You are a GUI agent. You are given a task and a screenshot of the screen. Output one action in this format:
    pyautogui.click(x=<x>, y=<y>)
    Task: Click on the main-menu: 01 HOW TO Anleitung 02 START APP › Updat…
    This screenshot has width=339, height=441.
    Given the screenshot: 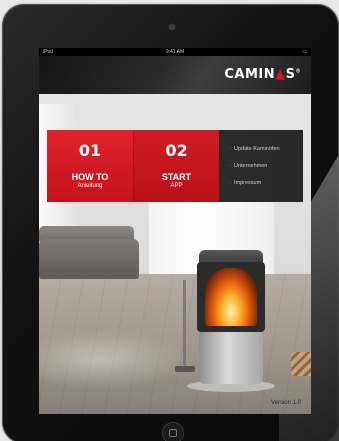 What is the action you would take?
    pyautogui.click(x=175, y=166)
    